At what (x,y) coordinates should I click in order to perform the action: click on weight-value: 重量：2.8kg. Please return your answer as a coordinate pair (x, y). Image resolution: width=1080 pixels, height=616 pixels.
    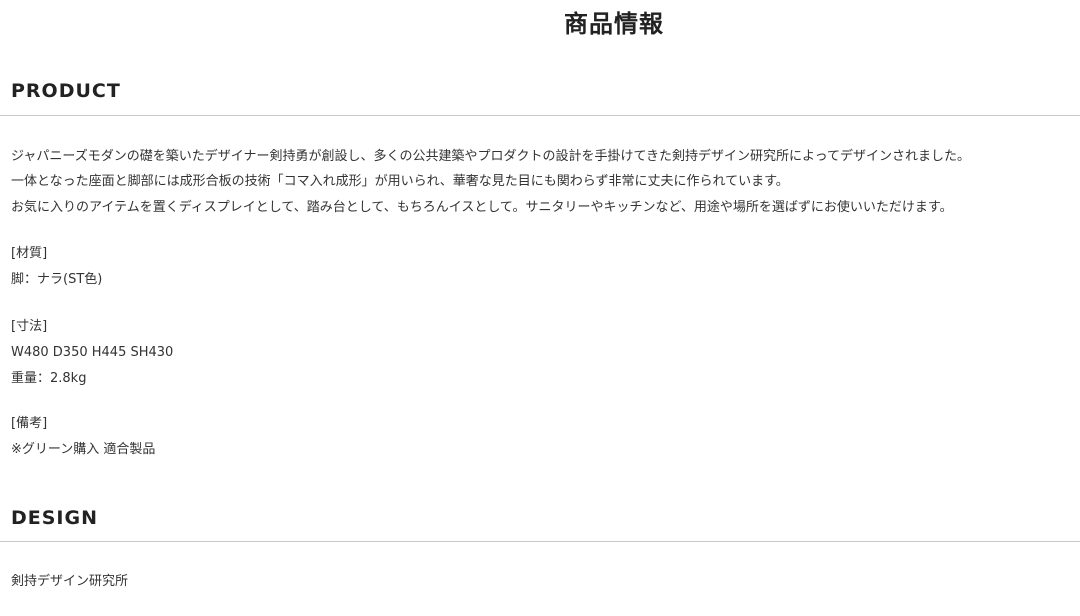
    Looking at the image, I should click on (49, 378).